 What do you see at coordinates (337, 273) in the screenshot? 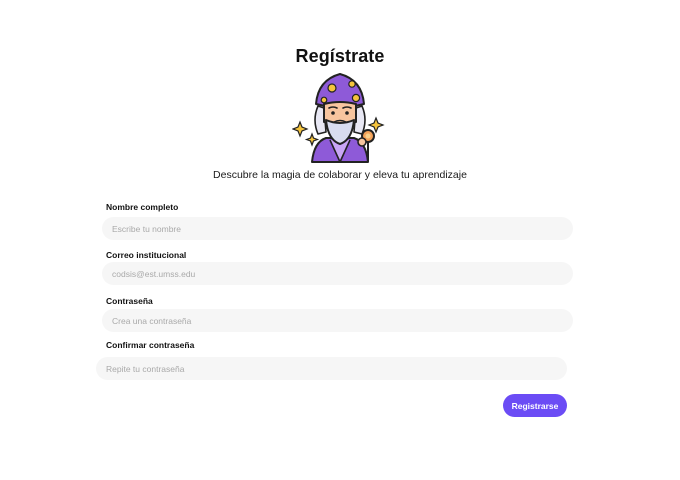
I see `email-input` at bounding box center [337, 273].